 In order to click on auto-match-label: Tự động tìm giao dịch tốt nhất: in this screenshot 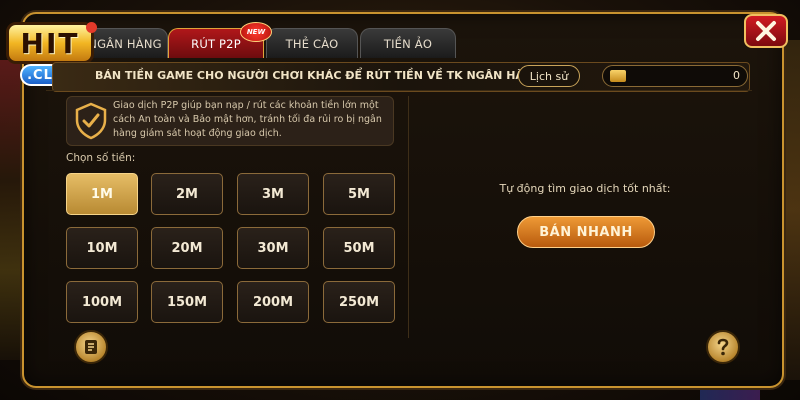, I will do `click(585, 188)`.